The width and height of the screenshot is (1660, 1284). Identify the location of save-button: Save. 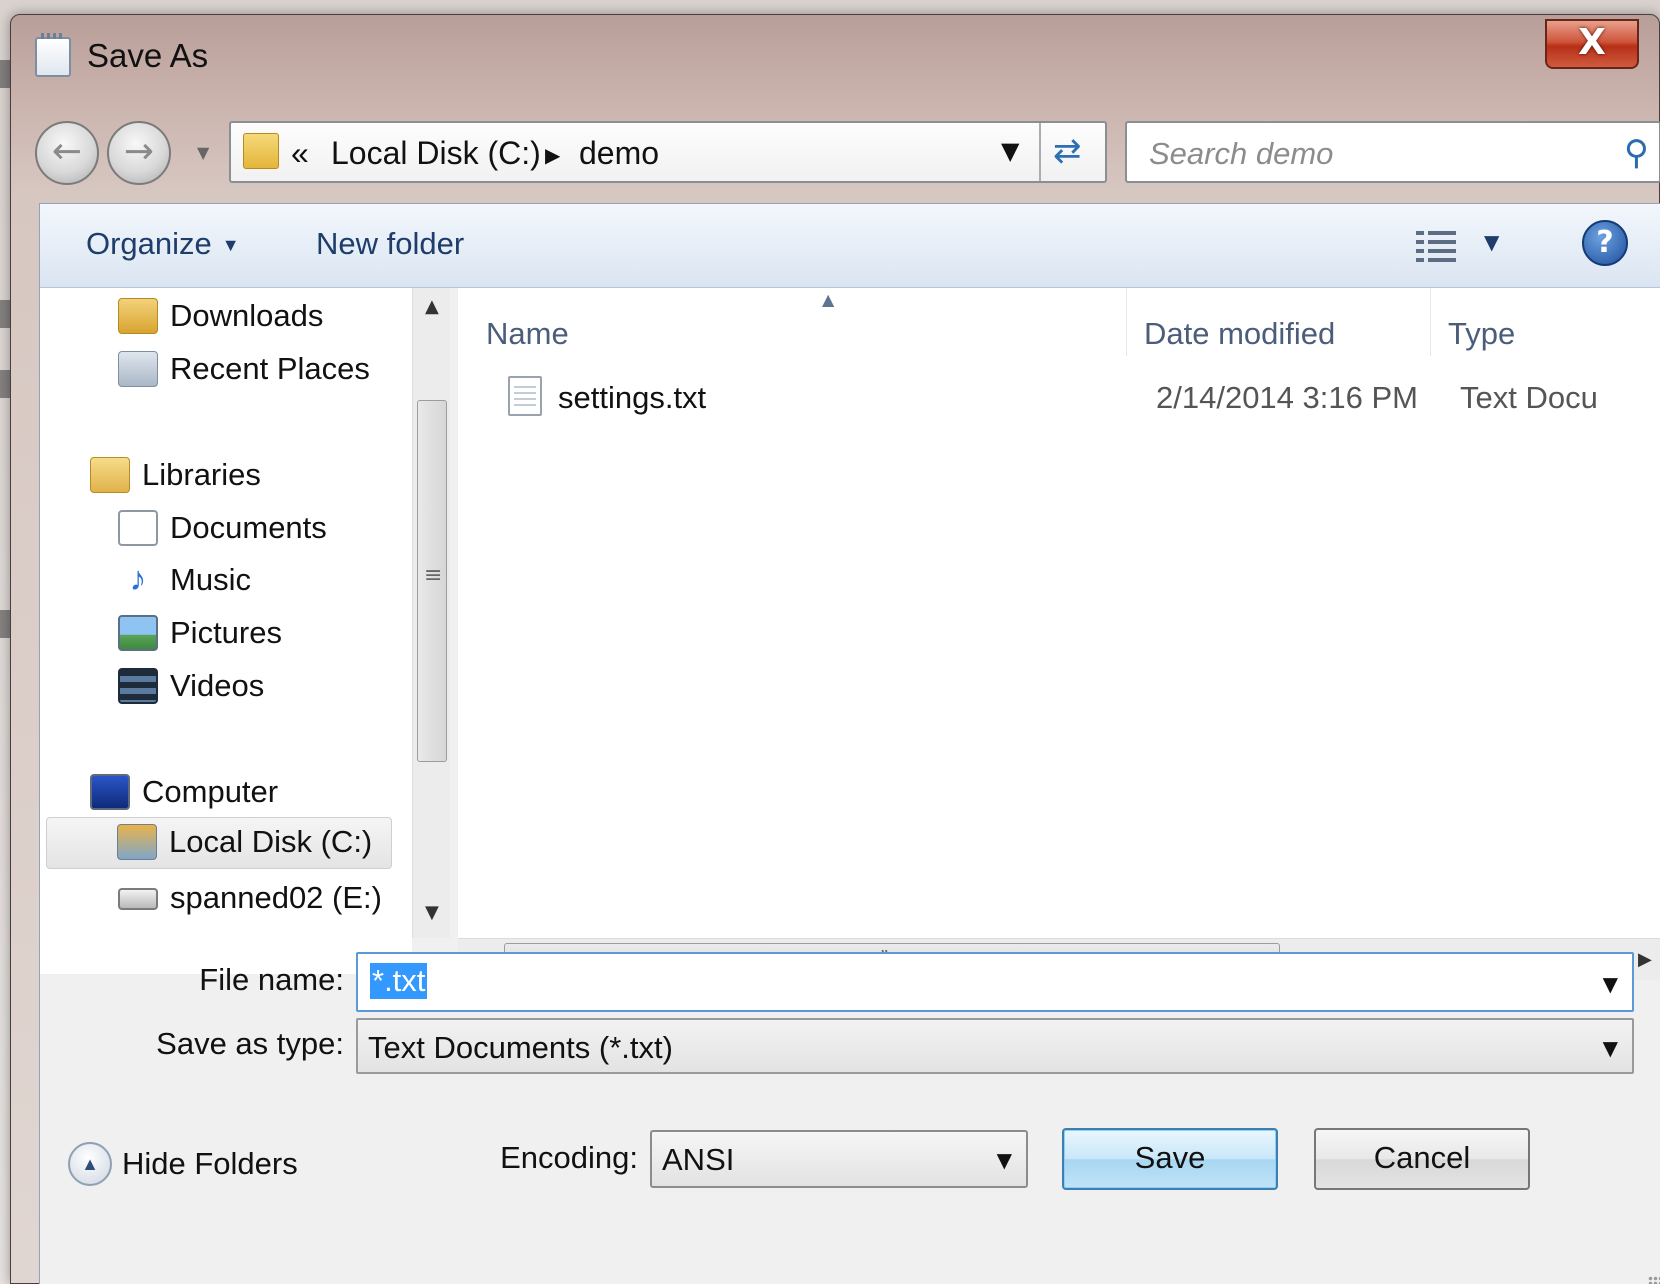
(1170, 1159).